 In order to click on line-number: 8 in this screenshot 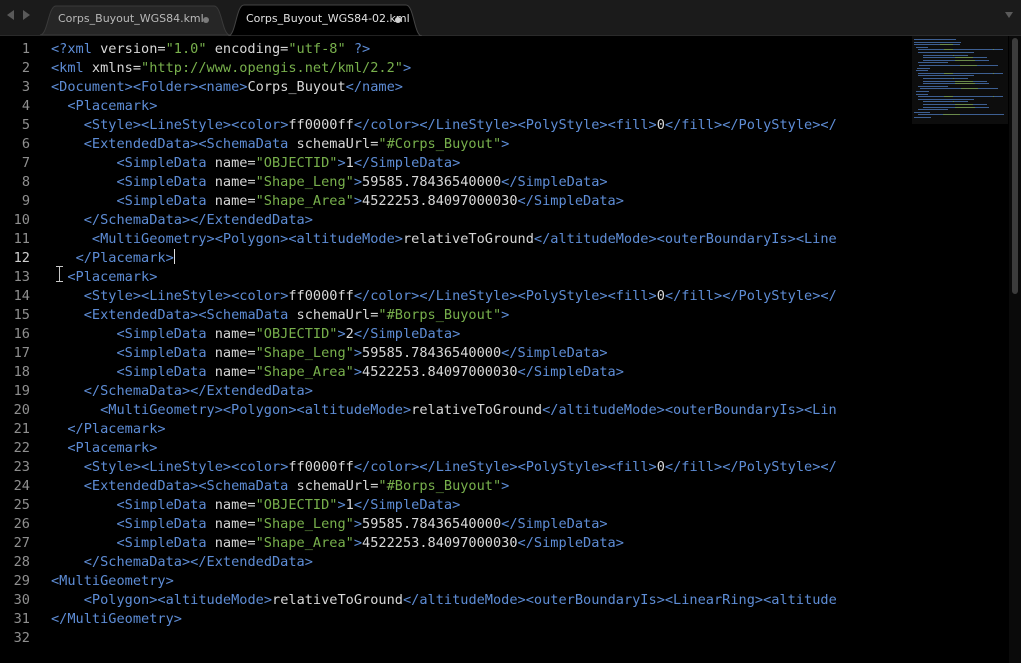, I will do `click(25, 182)`.